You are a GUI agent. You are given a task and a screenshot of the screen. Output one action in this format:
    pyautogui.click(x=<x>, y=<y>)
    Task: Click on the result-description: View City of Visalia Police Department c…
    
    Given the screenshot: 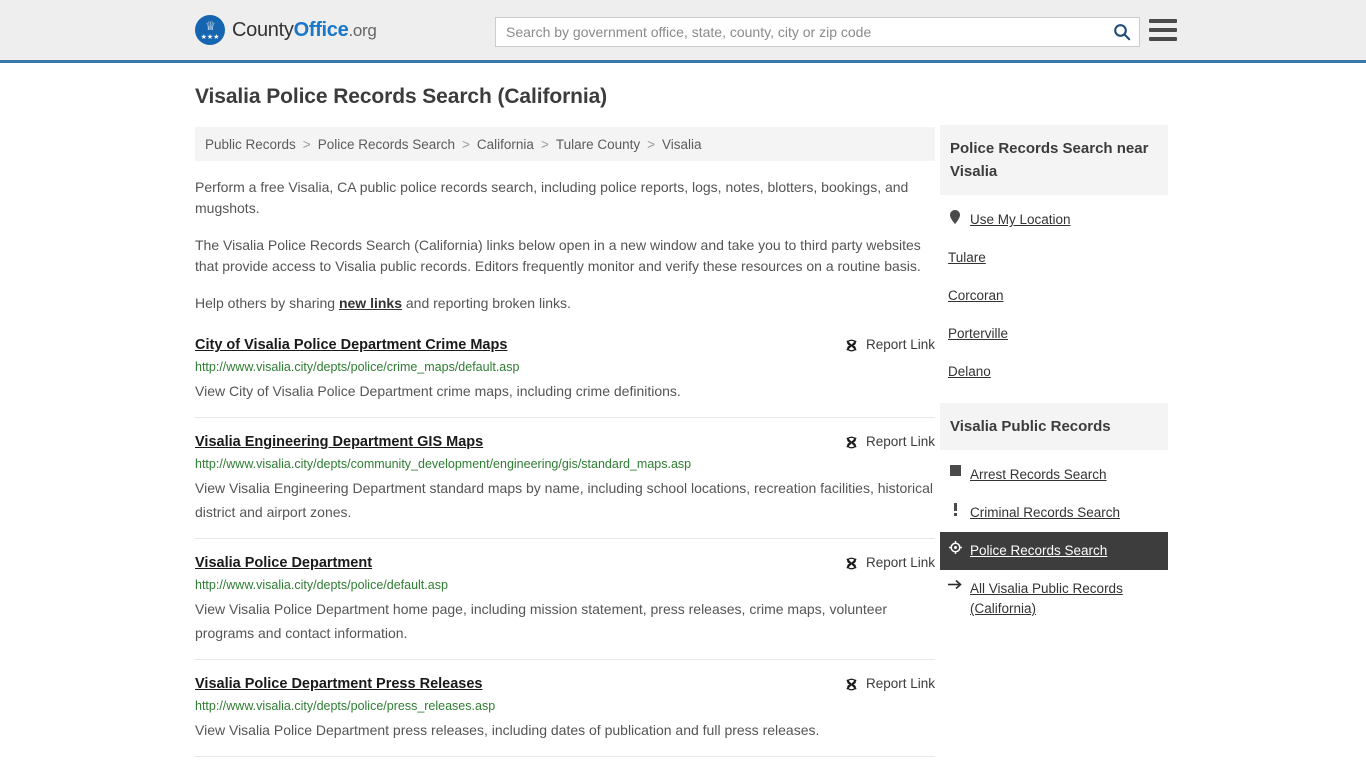 What is the action you would take?
    pyautogui.click(x=438, y=391)
    